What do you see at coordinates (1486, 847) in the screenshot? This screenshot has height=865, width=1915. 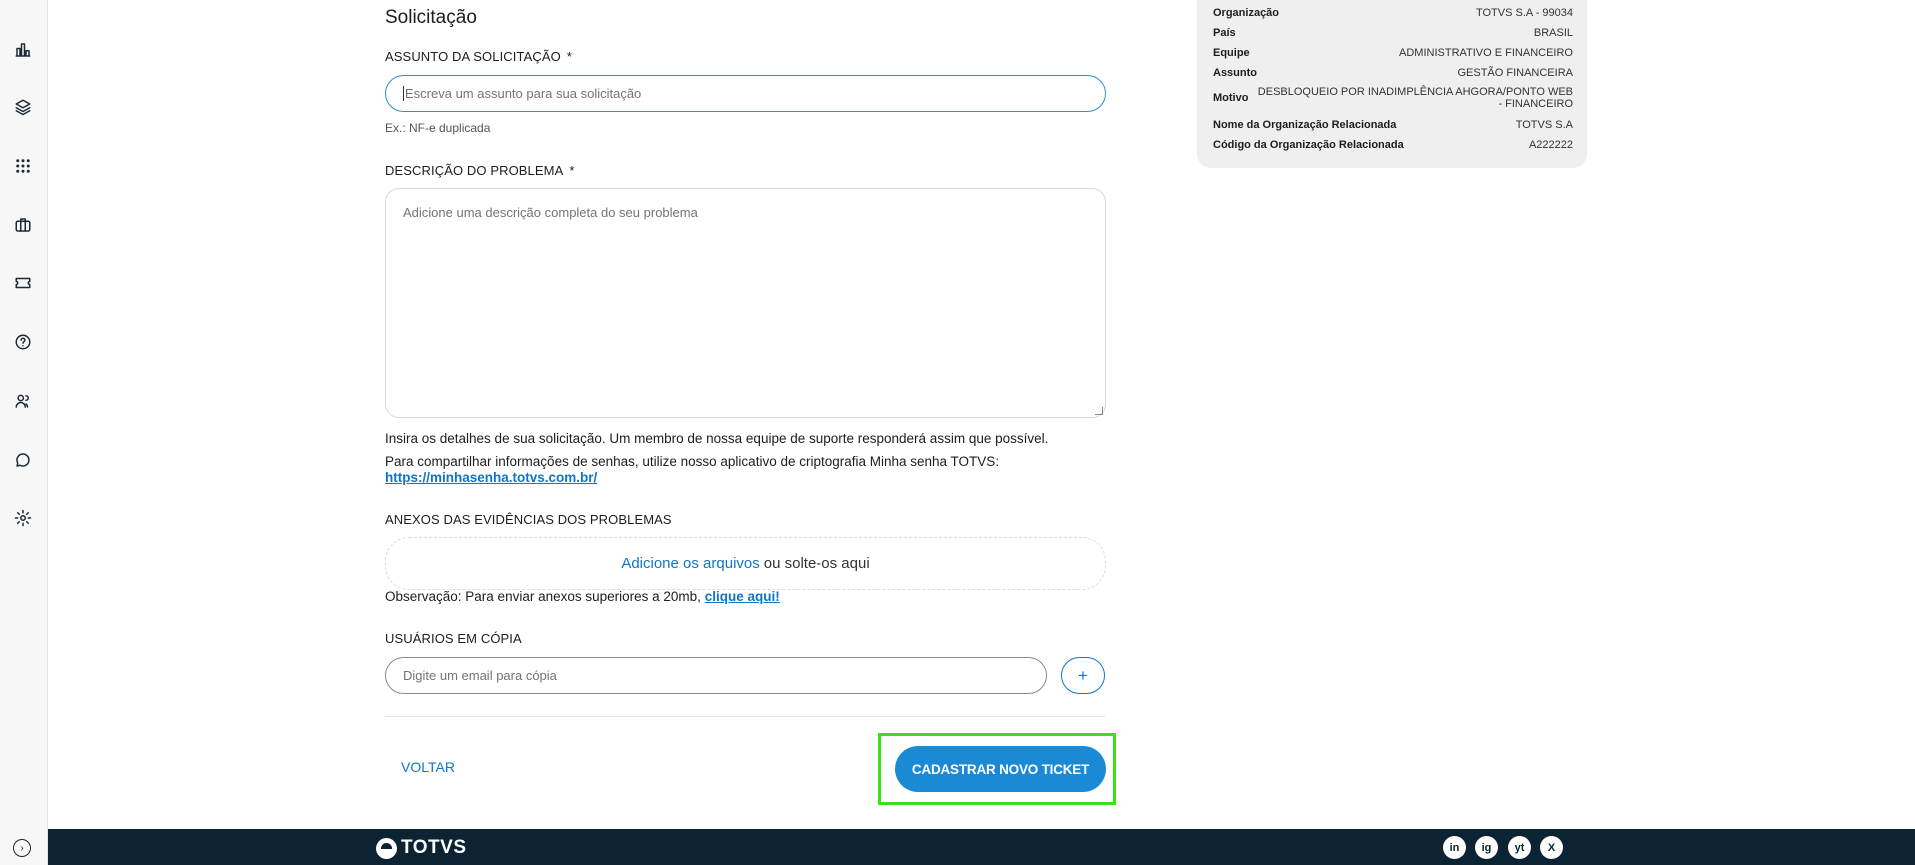 I see `instagram-icon: ig` at bounding box center [1486, 847].